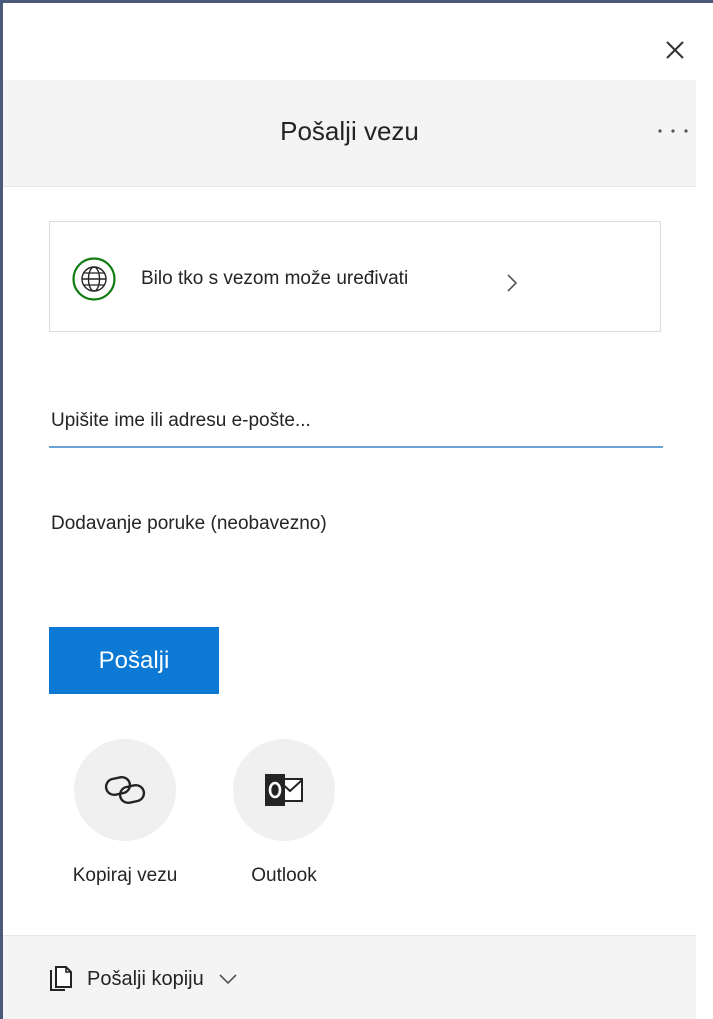 The width and height of the screenshot is (713, 1019). What do you see at coordinates (512, 283) in the screenshot?
I see `chevron-right-icon` at bounding box center [512, 283].